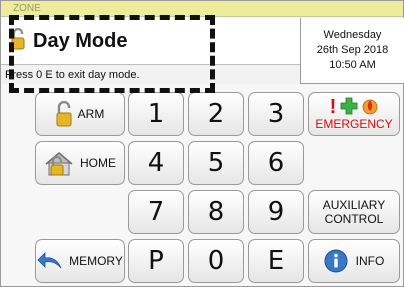  I want to click on info-label: INFO, so click(370, 261).